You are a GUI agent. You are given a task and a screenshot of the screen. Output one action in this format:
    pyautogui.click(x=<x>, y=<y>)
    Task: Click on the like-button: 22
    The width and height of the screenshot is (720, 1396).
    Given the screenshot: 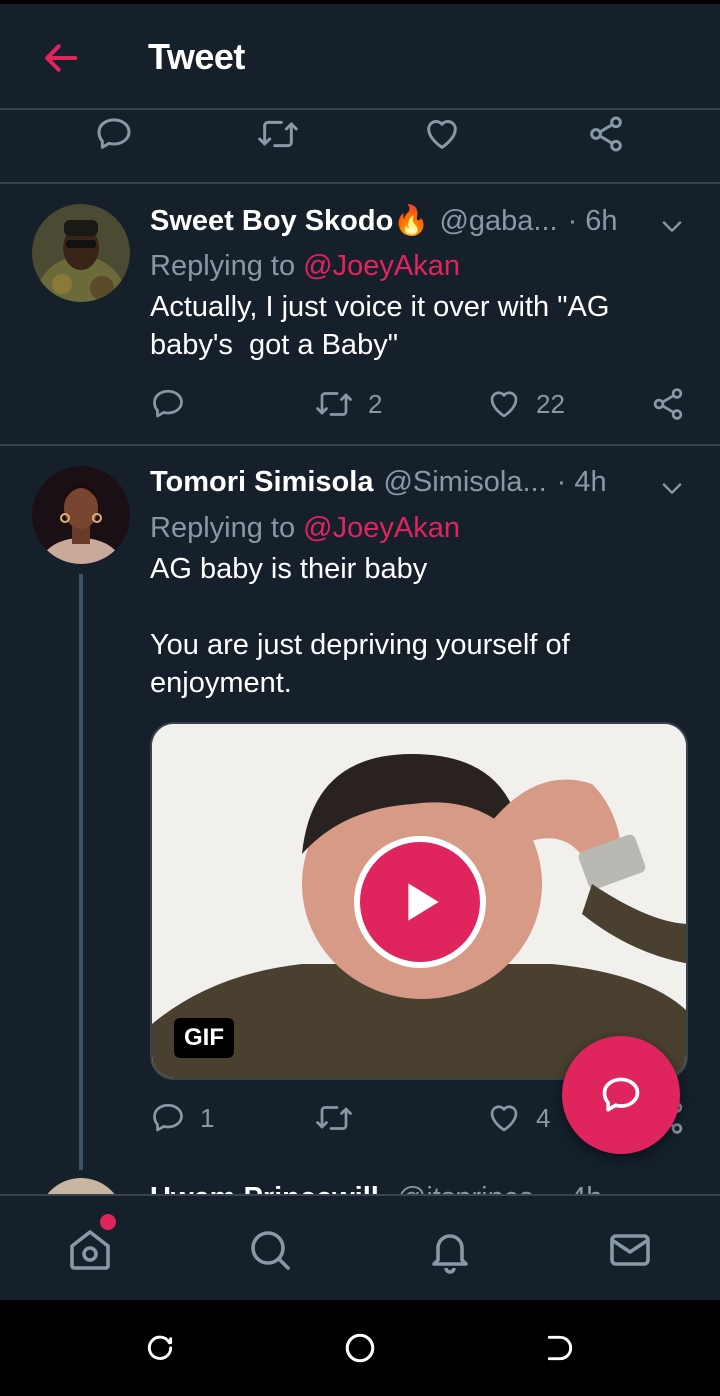 What is the action you would take?
    pyautogui.click(x=525, y=404)
    